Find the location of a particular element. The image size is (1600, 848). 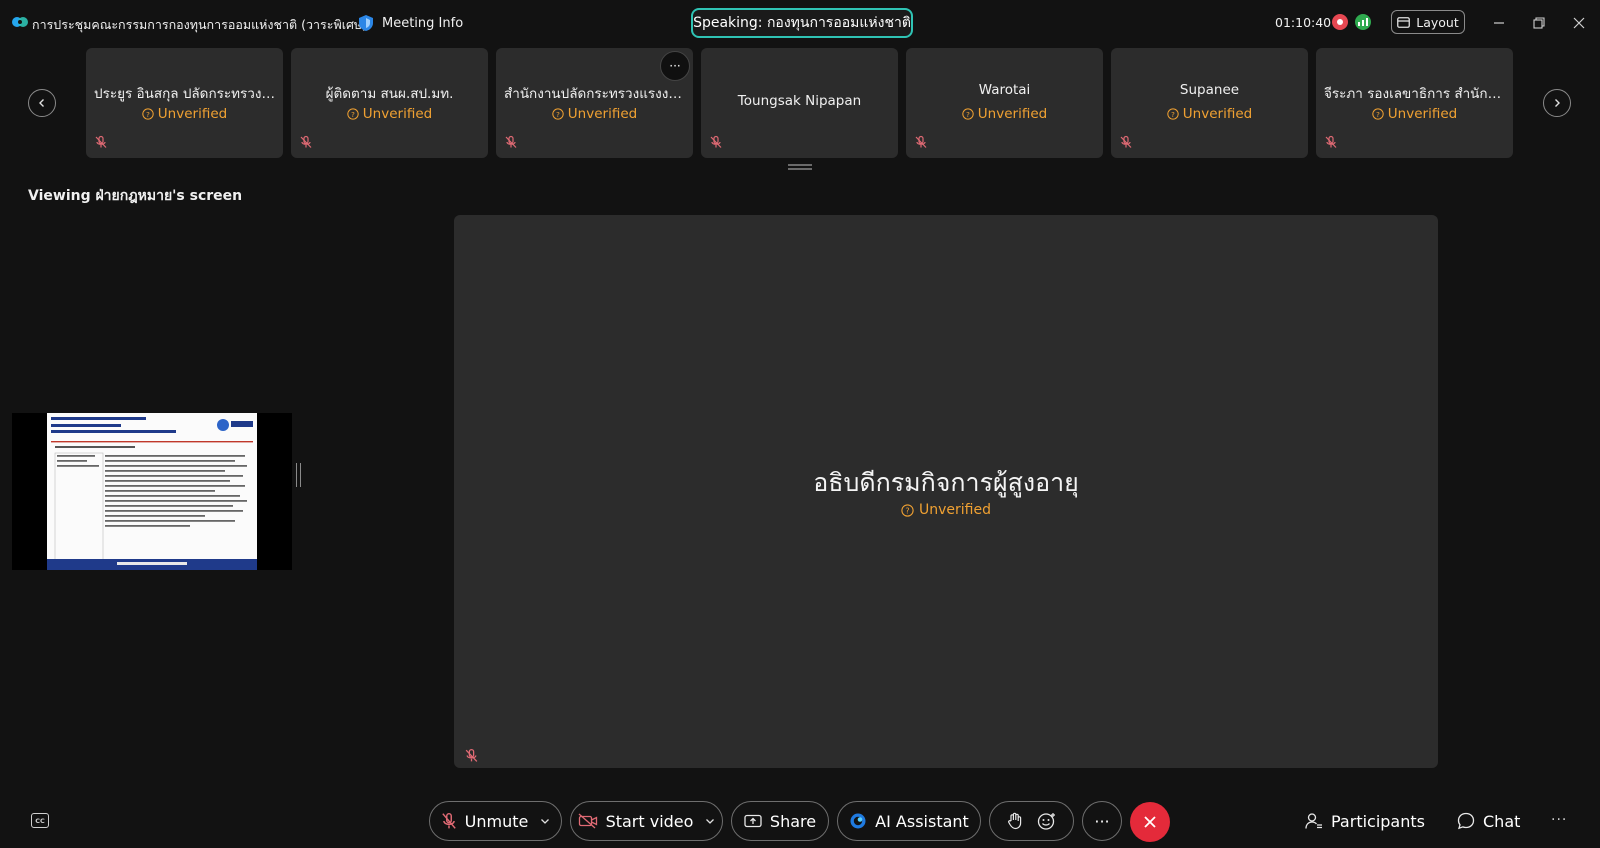

unmute-button: Unmute is located at coordinates (495, 821).